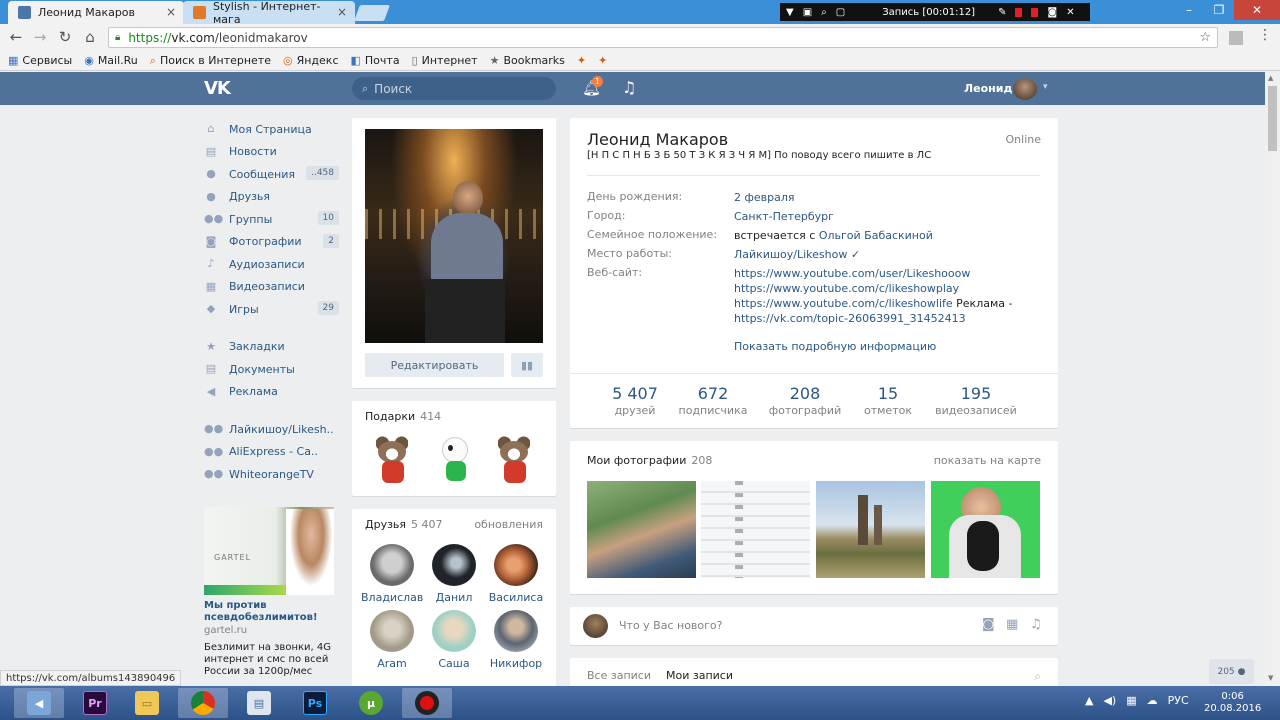  Describe the element at coordinates (454, 236) in the screenshot. I see `profile-photo` at that location.